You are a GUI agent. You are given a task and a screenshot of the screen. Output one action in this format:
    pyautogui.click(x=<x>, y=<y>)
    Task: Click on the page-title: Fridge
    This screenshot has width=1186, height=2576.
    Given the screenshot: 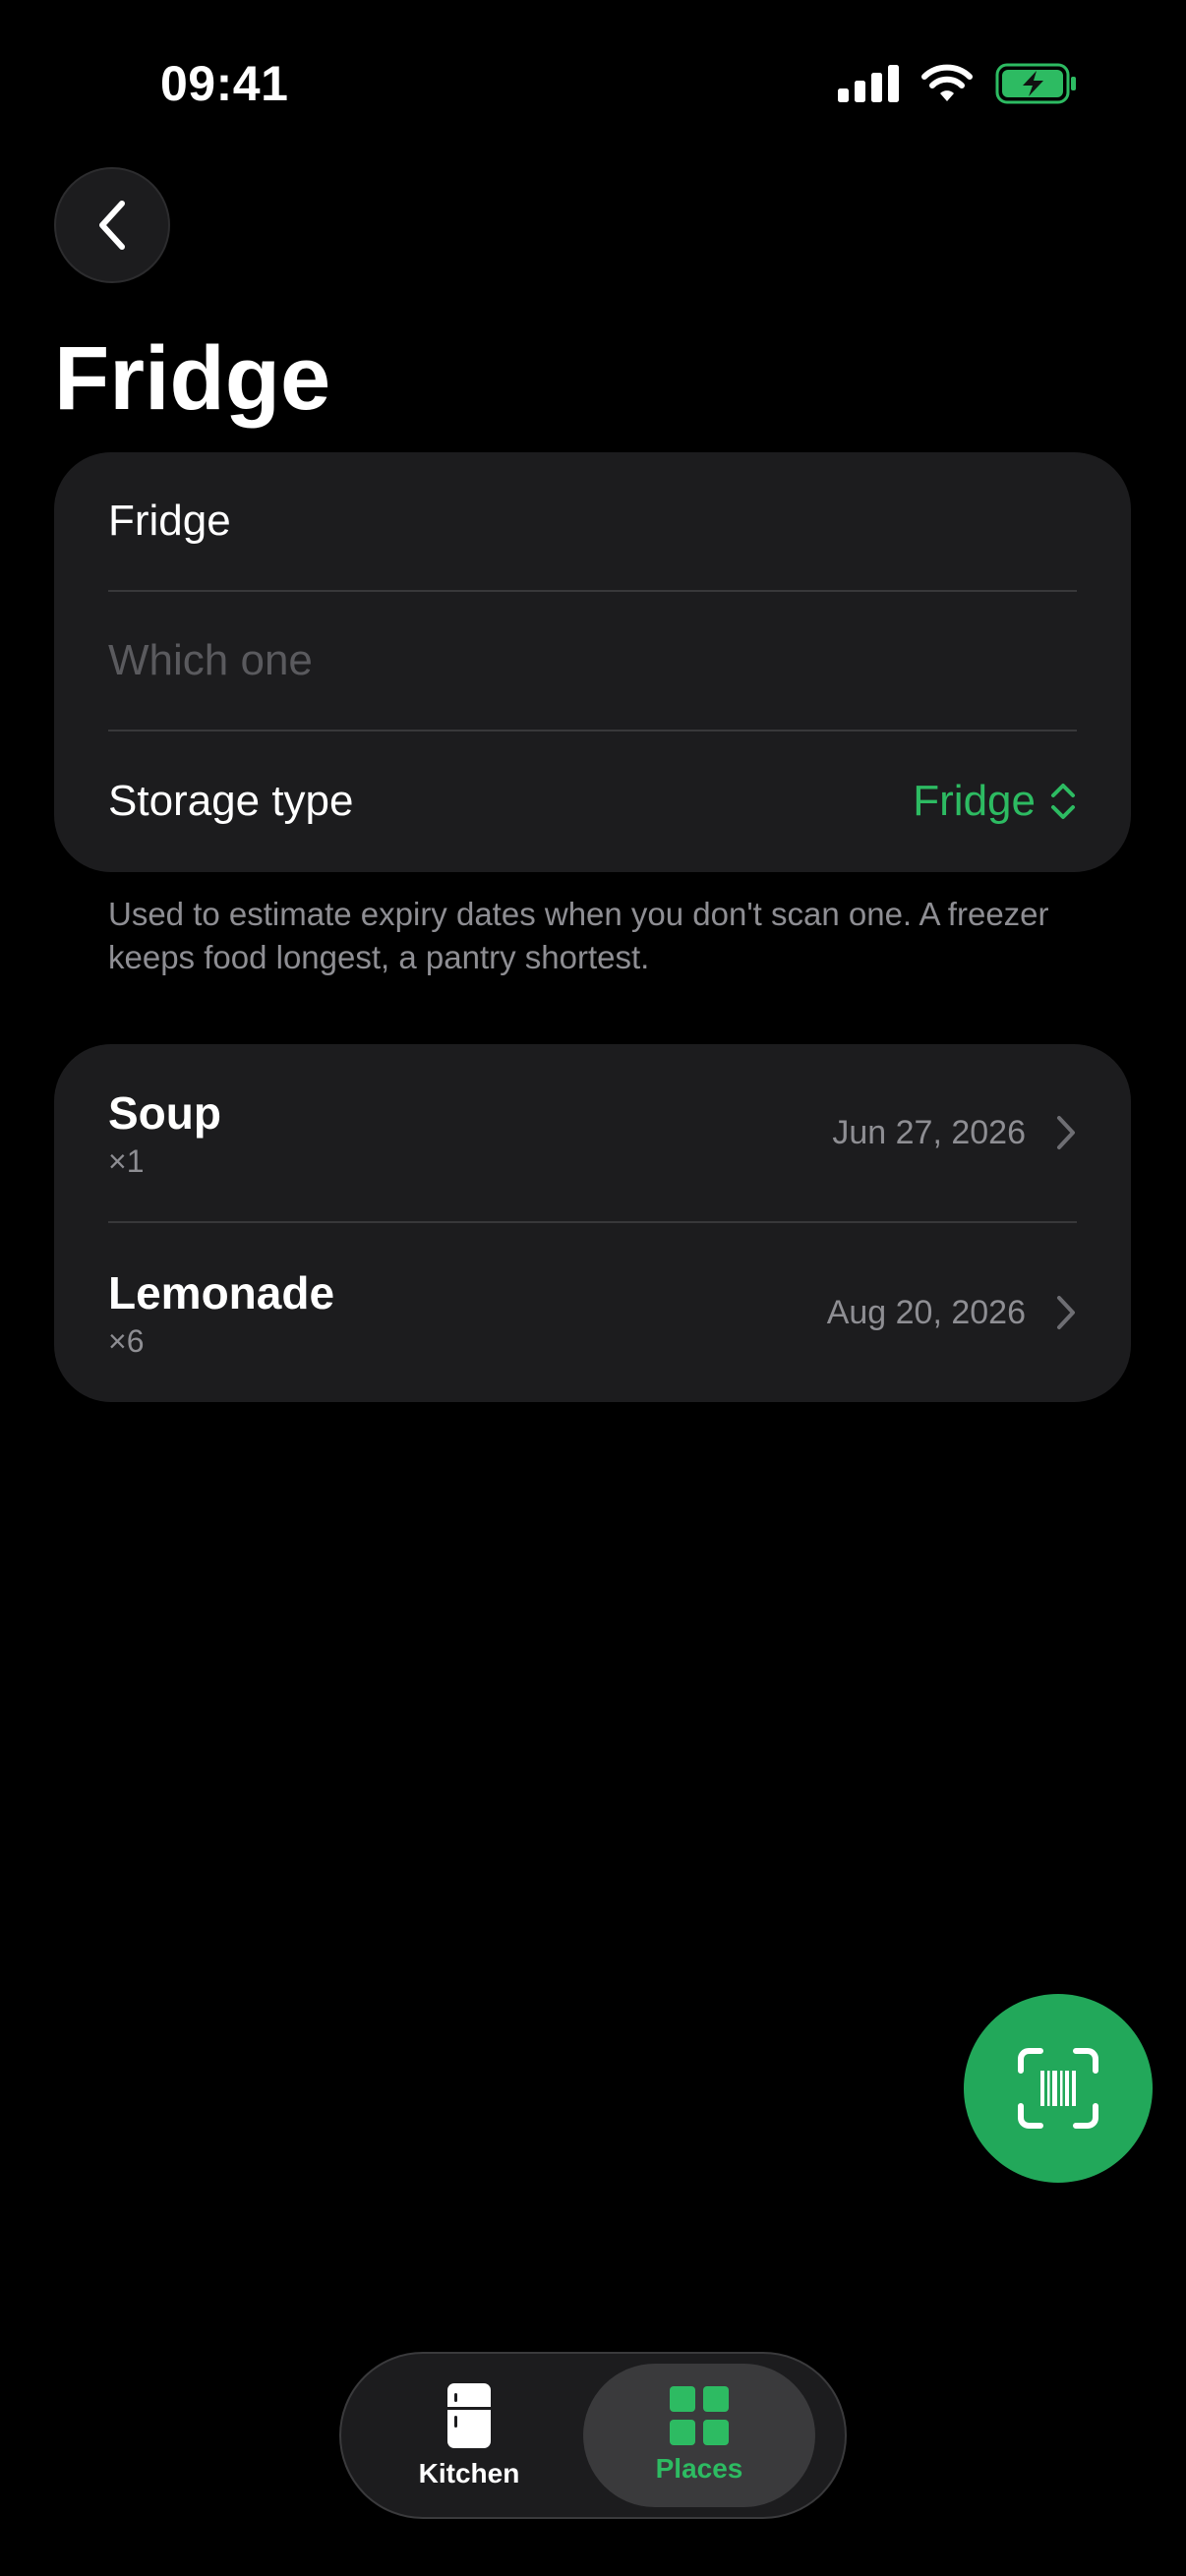 What is the action you would take?
    pyautogui.click(x=192, y=378)
    